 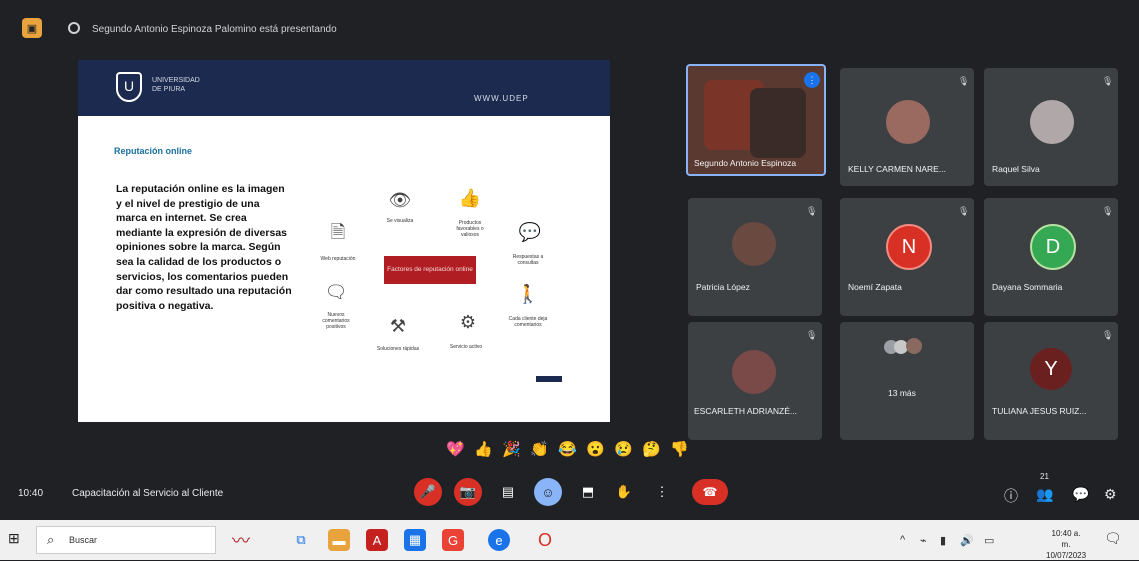 What do you see at coordinates (923, 540) in the screenshot?
I see `network-icon: ⌁` at bounding box center [923, 540].